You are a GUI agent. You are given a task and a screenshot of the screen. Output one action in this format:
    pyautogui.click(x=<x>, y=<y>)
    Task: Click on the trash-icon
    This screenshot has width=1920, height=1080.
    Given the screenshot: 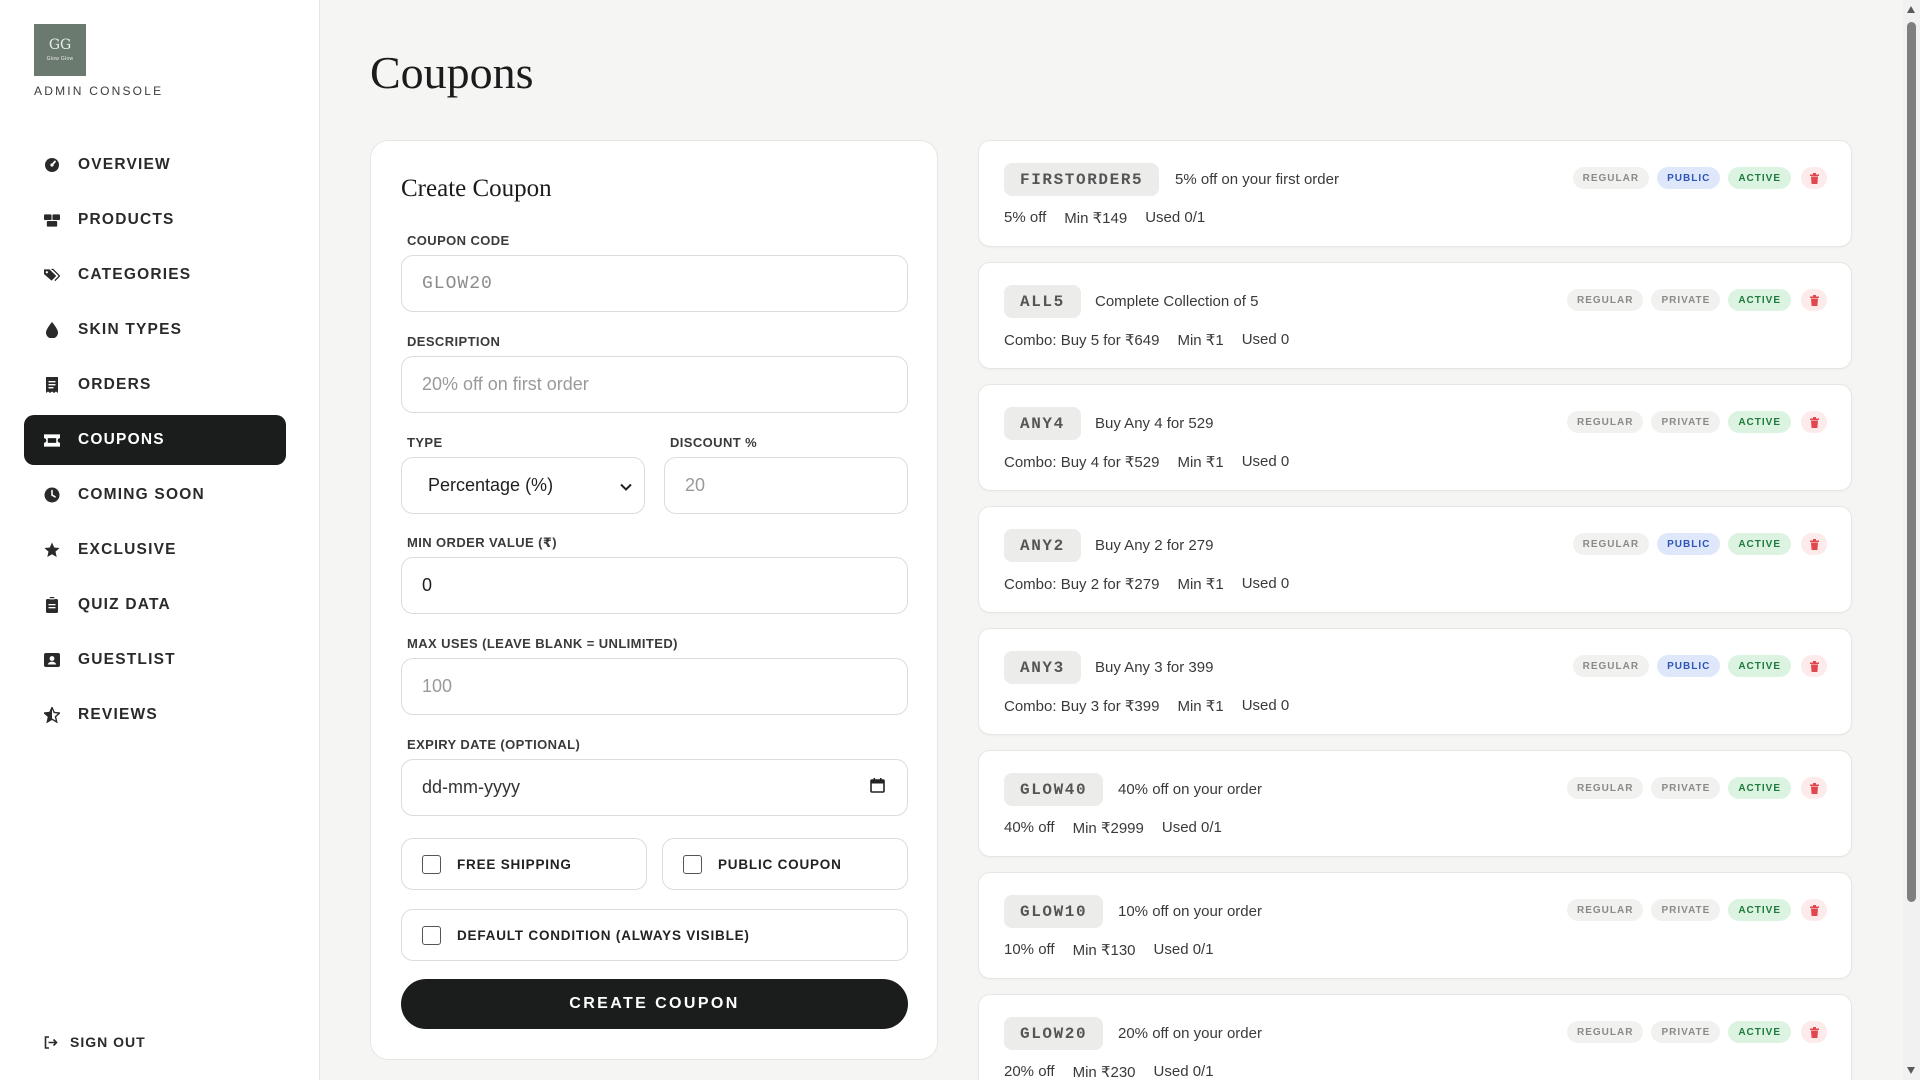 What is the action you would take?
    pyautogui.click(x=1814, y=422)
    